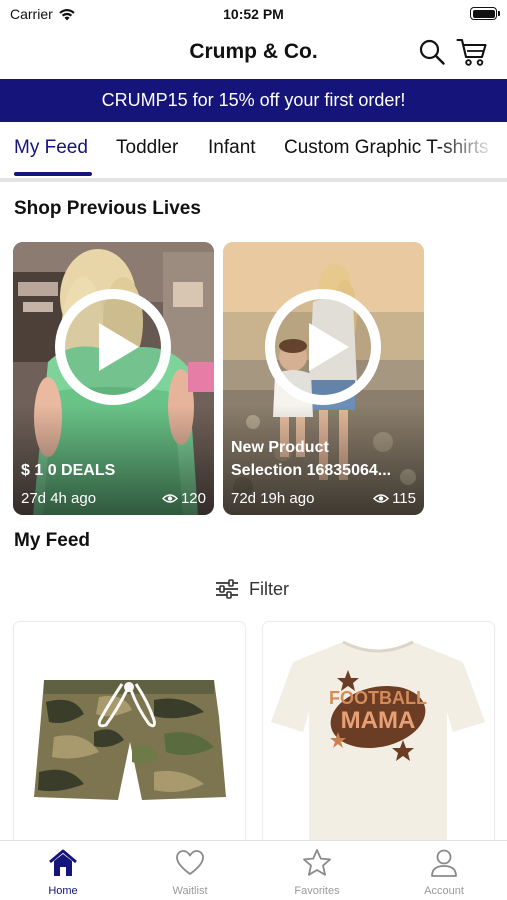 The image size is (507, 900). What do you see at coordinates (59, 498) in the screenshot?
I see `live-age: 27d 4h ago` at bounding box center [59, 498].